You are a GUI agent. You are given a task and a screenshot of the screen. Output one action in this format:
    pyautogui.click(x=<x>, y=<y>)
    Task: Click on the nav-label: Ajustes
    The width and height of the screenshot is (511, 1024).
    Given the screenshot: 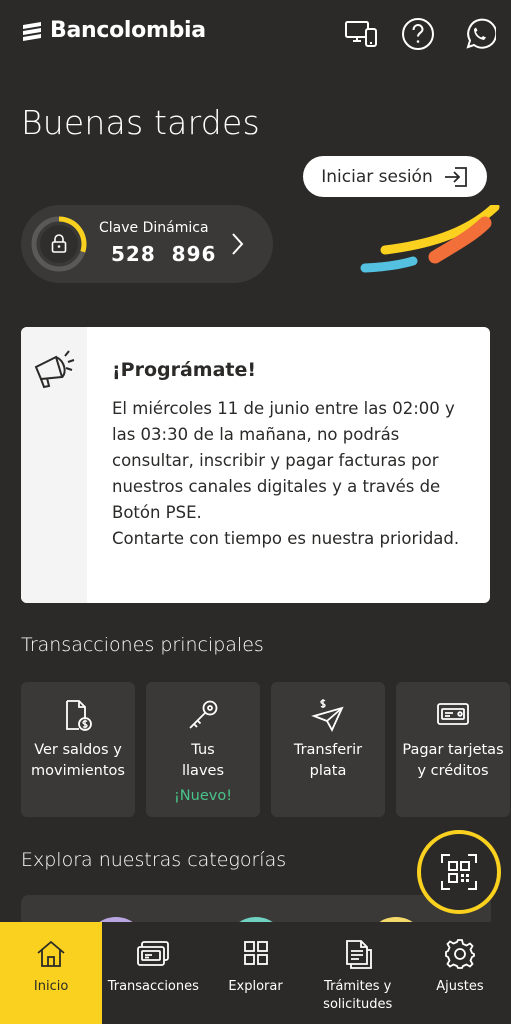 What is the action you would take?
    pyautogui.click(x=460, y=986)
    